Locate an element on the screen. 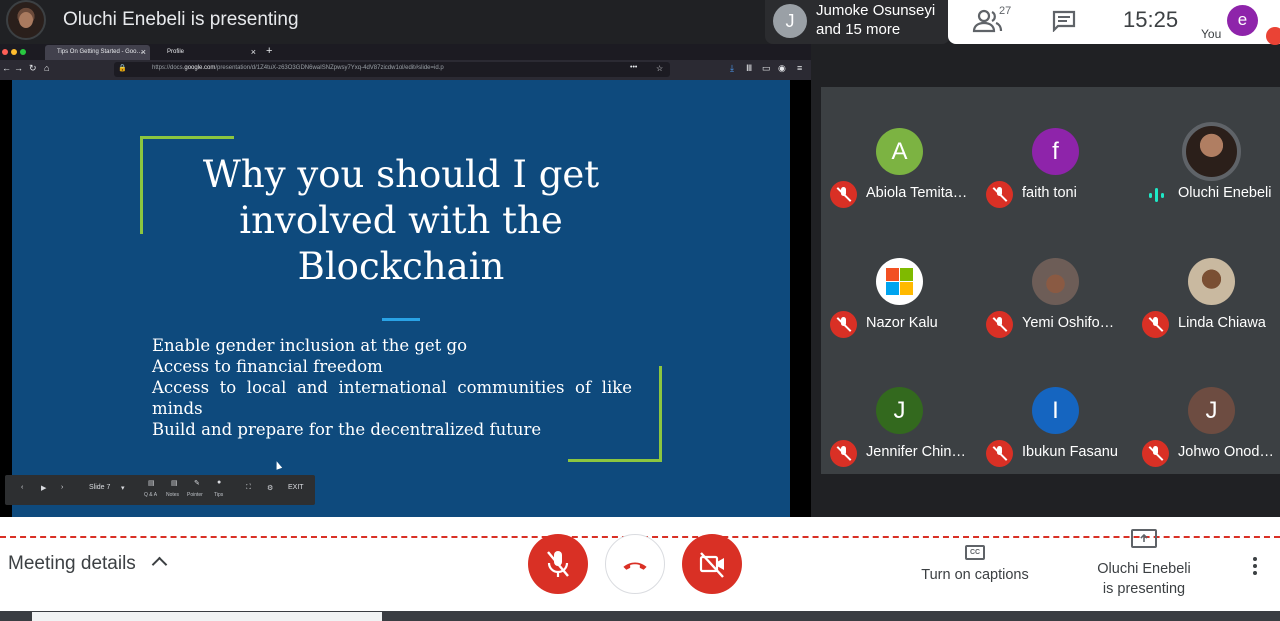 The image size is (1280, 621). slide-bullet: Enable gender inclusion at the get go is located at coordinates (310, 345).